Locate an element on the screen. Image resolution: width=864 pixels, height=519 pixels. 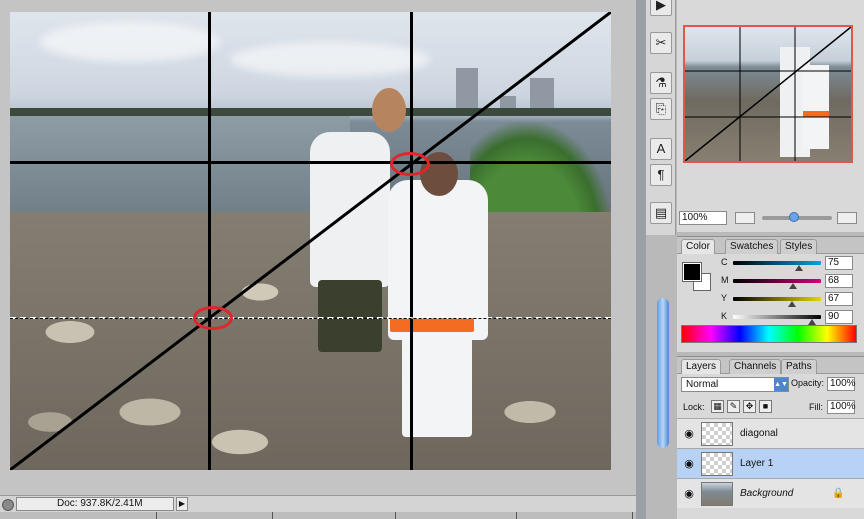
zoom-out-icon is located at coordinates (745, 218).